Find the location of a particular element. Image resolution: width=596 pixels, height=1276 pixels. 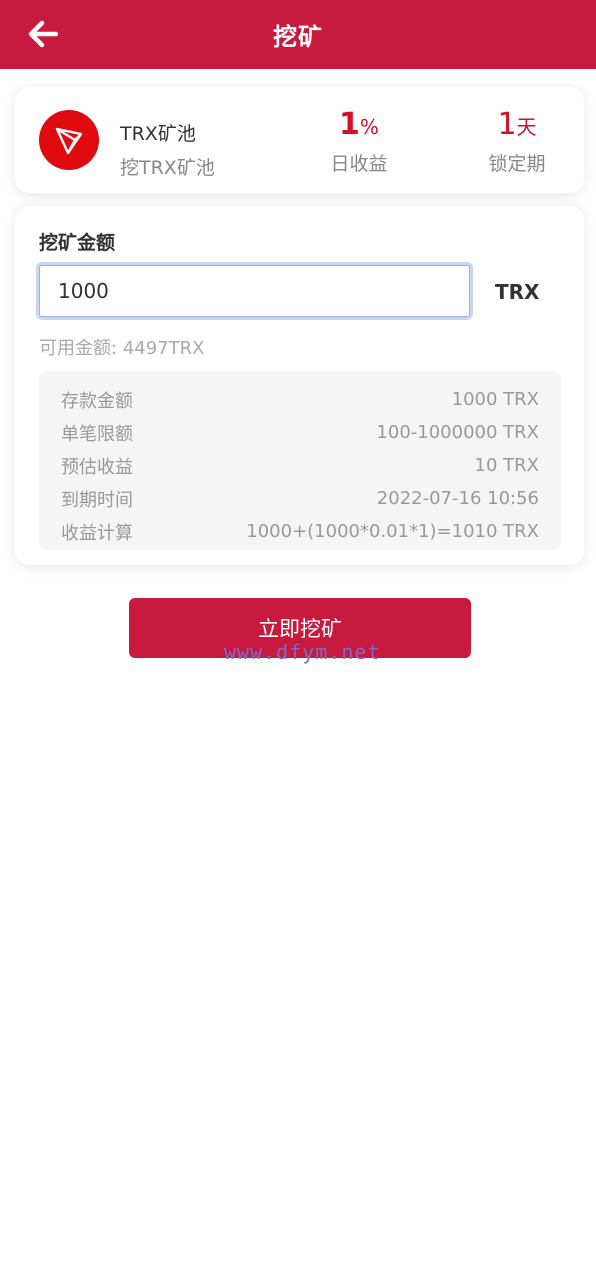

tron-logo-icon is located at coordinates (69, 140).